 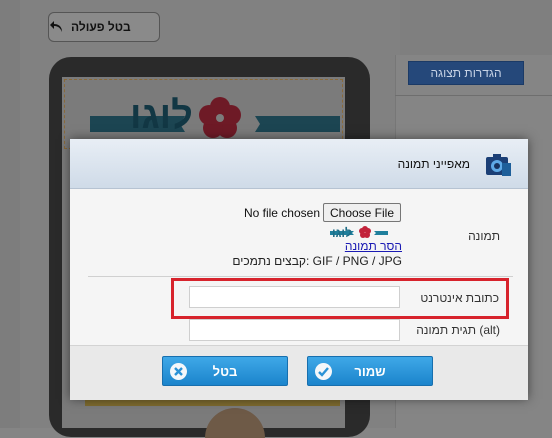 What do you see at coordinates (473, 95) in the screenshot?
I see `side-panel-divider` at bounding box center [473, 95].